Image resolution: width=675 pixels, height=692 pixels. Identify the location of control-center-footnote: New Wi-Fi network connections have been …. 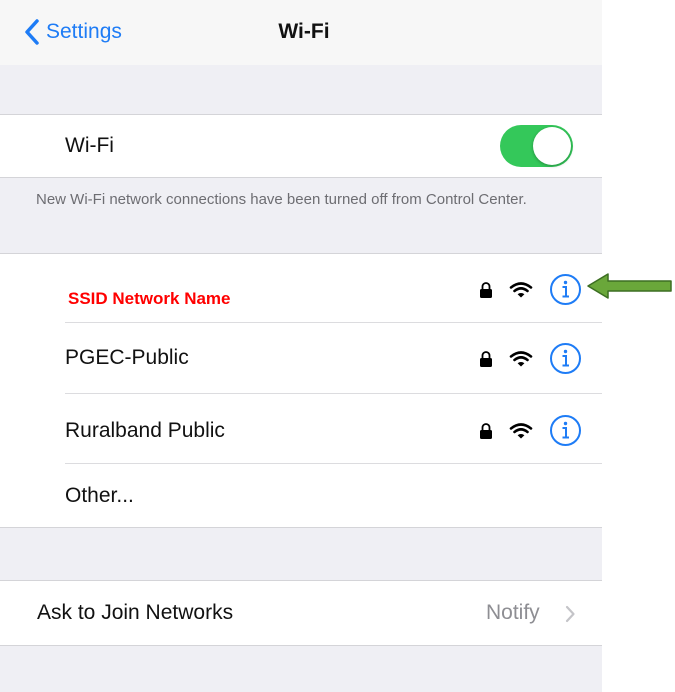
(281, 199).